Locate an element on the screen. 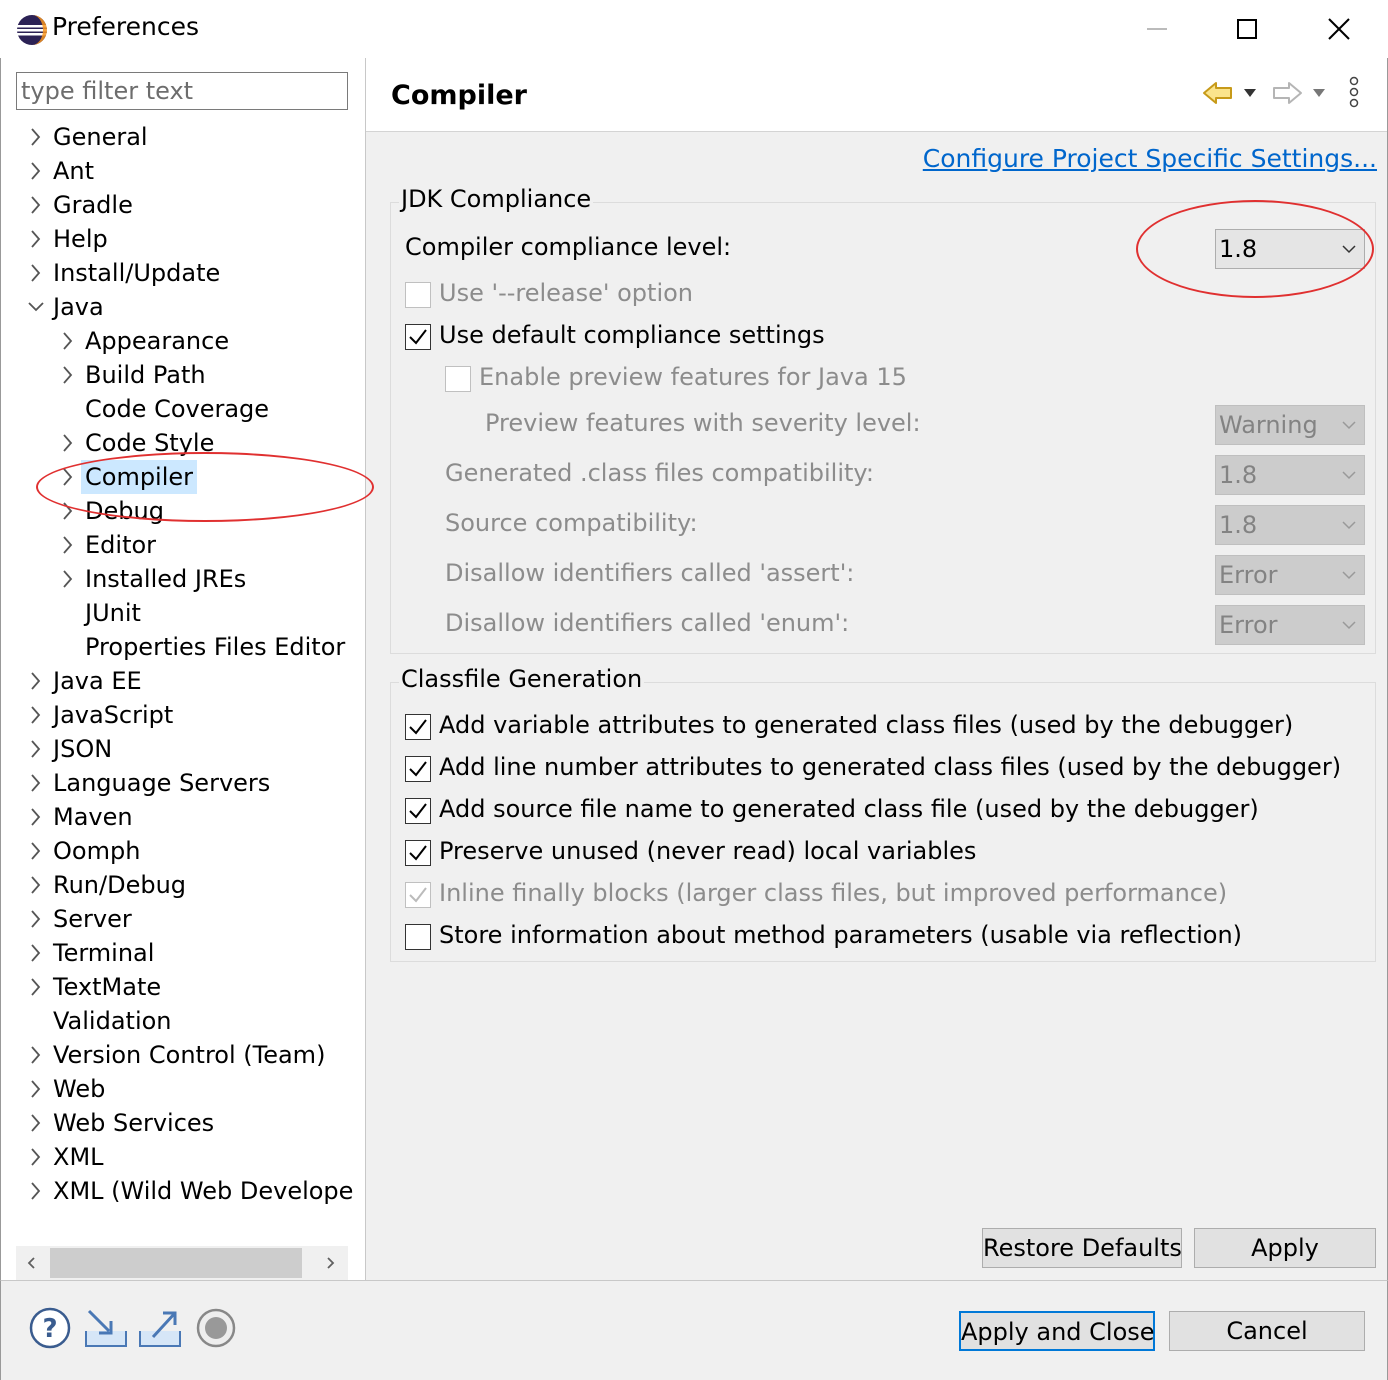 Image resolution: width=1388 pixels, height=1380 pixels. scrollbar-thumb is located at coordinates (176, 1263).